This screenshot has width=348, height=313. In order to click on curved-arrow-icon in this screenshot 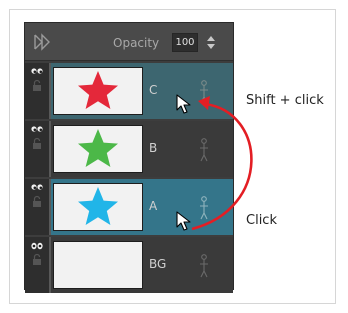, I will do `click(222, 163)`.